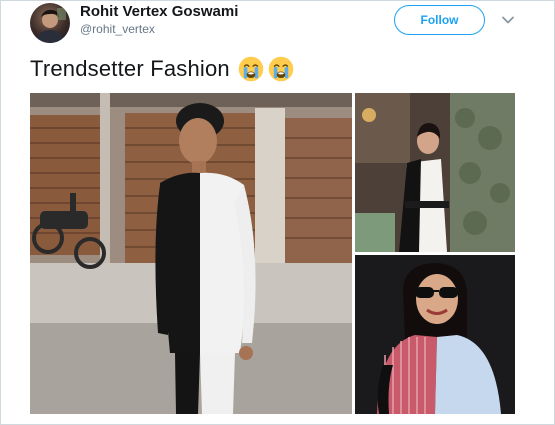  I want to click on chevron-down-icon, so click(508, 20).